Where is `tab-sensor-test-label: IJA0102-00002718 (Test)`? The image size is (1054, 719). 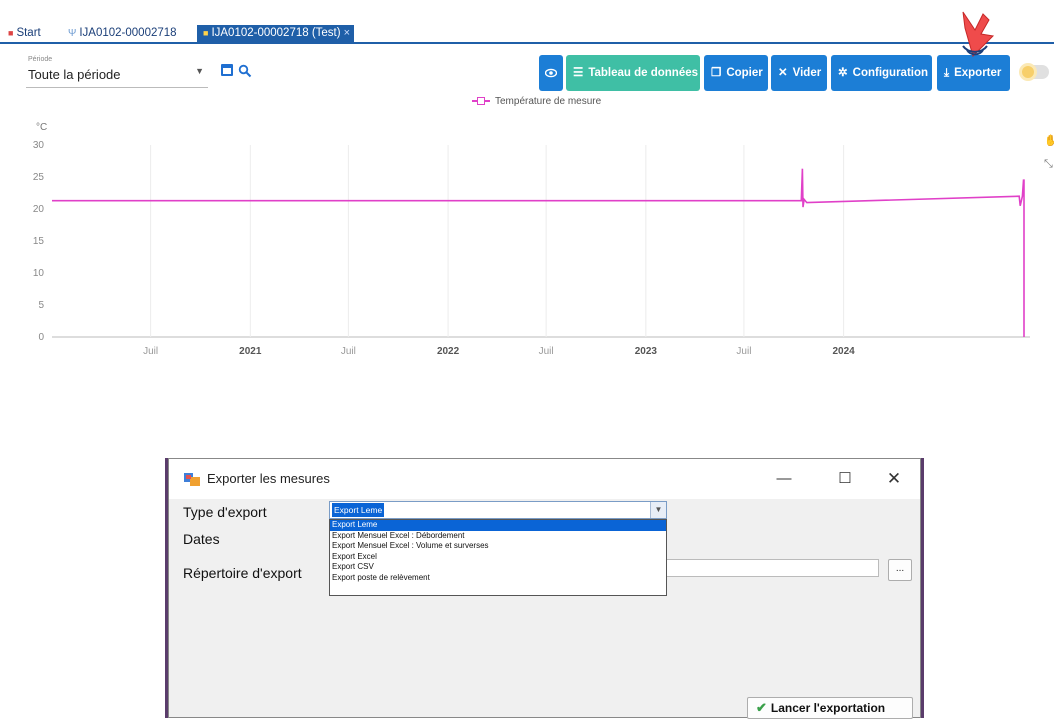
tab-sensor-test-label: IJA0102-00002718 (Test) is located at coordinates (276, 33).